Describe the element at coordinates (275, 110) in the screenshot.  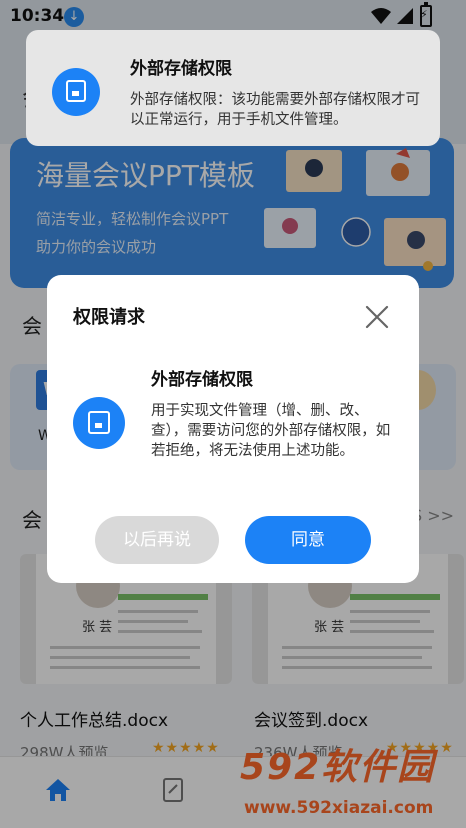
I see `notification-body: 外部存储权限：该功能需要外部存储权限才可以正常运行，用于手机文件管理。` at that location.